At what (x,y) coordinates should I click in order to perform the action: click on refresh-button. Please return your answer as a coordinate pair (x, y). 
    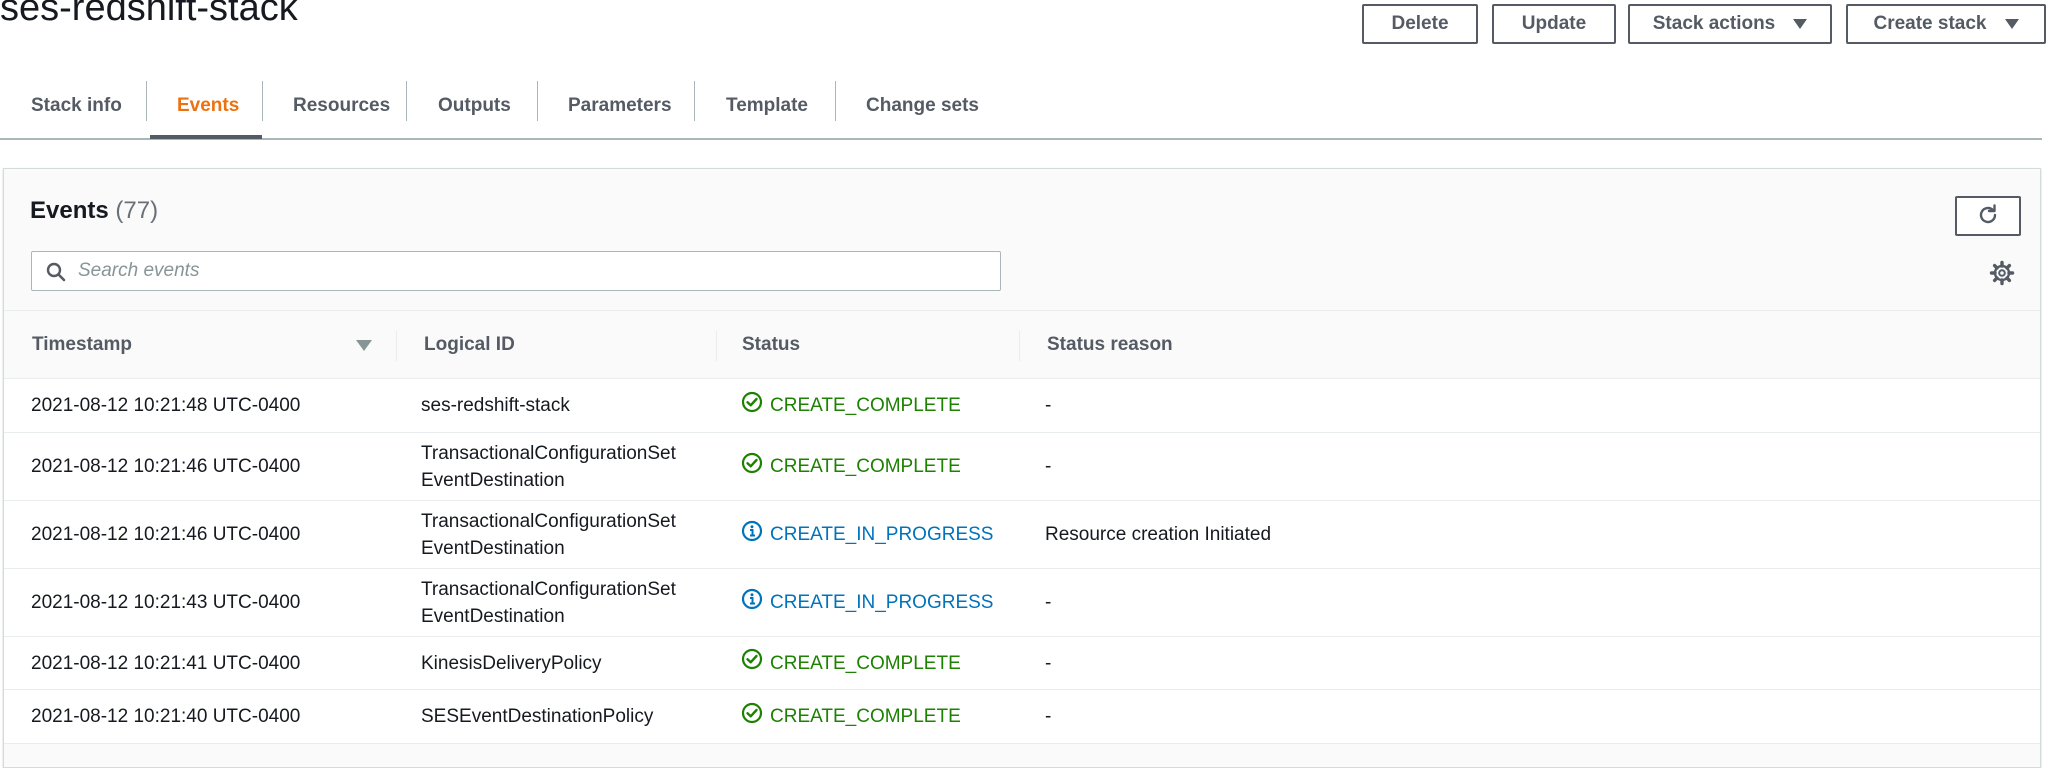
    Looking at the image, I should click on (1988, 216).